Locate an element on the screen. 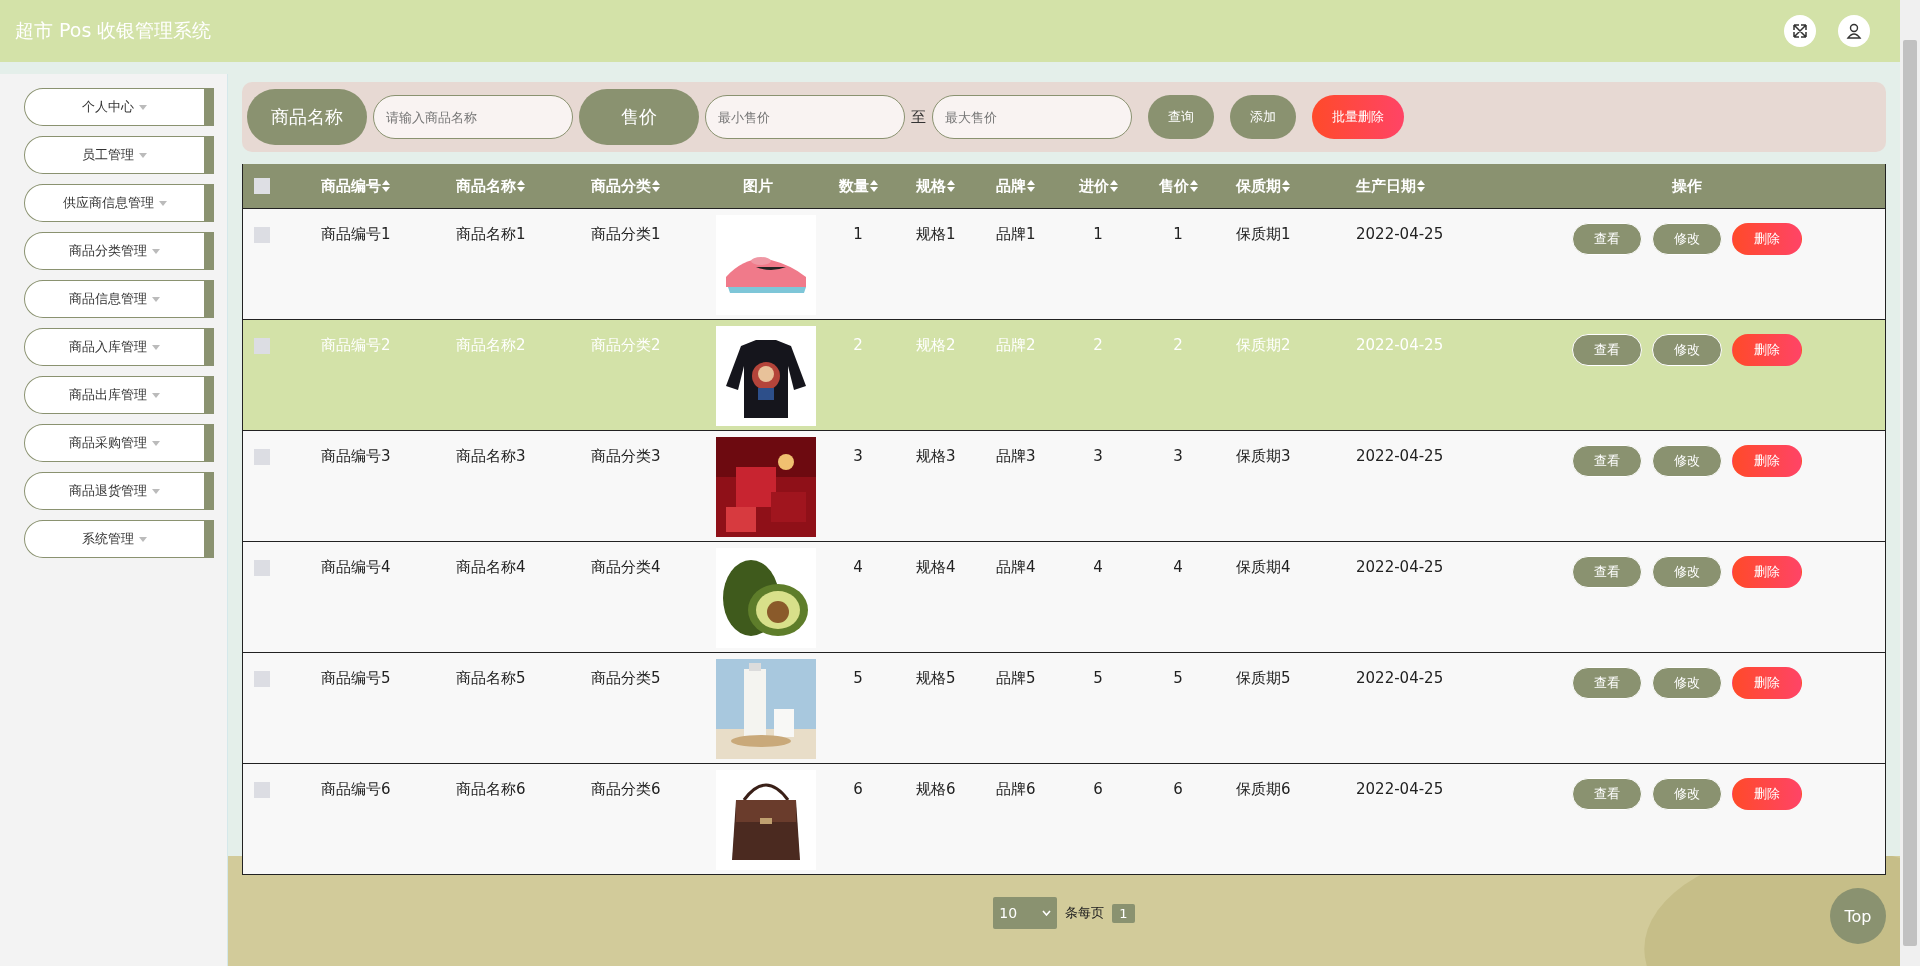  search-button: 查询 is located at coordinates (1181, 117).